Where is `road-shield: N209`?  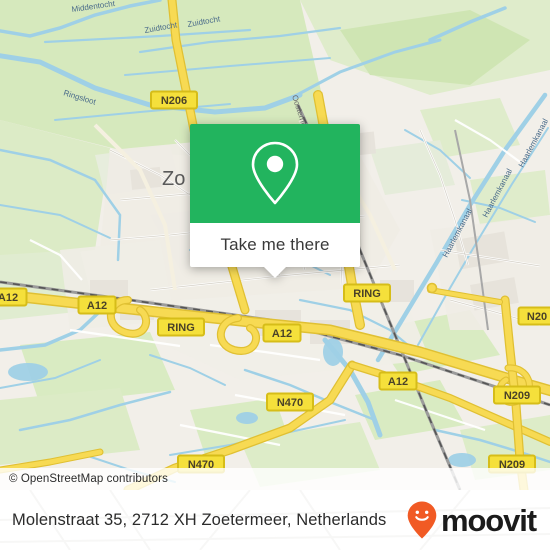 road-shield: N209 is located at coordinates (517, 395).